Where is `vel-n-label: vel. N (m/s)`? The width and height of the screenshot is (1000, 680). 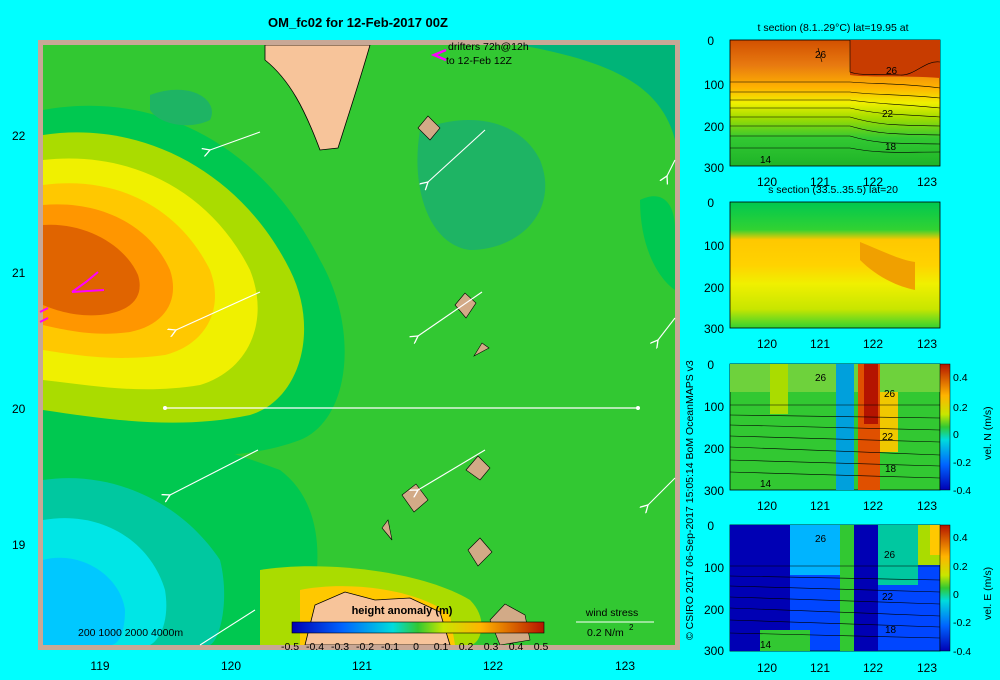 vel-n-label: vel. N (m/s) is located at coordinates (988, 433).